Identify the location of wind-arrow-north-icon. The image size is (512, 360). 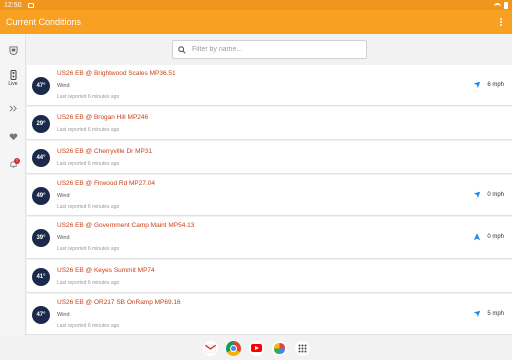
(477, 237).